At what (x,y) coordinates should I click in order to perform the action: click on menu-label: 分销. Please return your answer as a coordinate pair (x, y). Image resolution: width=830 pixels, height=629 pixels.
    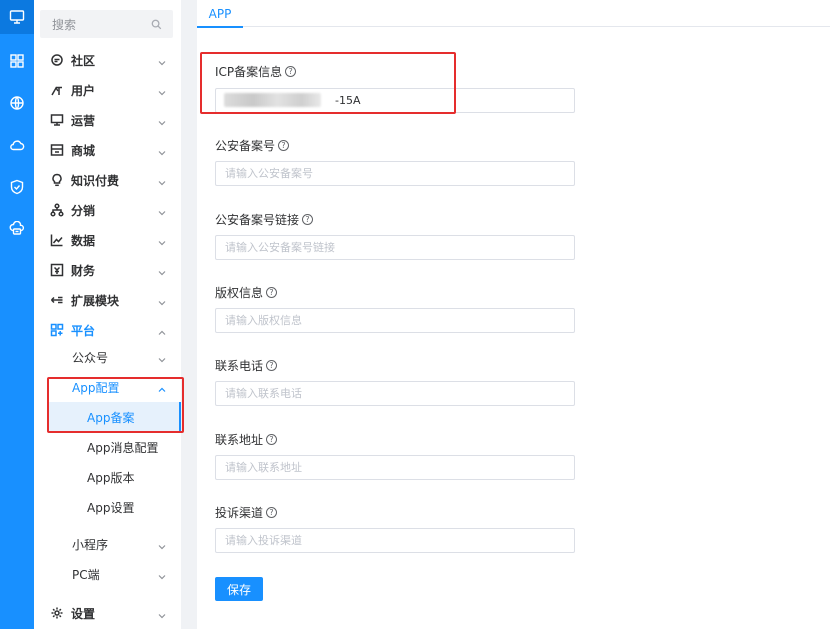
    Looking at the image, I should click on (83, 210).